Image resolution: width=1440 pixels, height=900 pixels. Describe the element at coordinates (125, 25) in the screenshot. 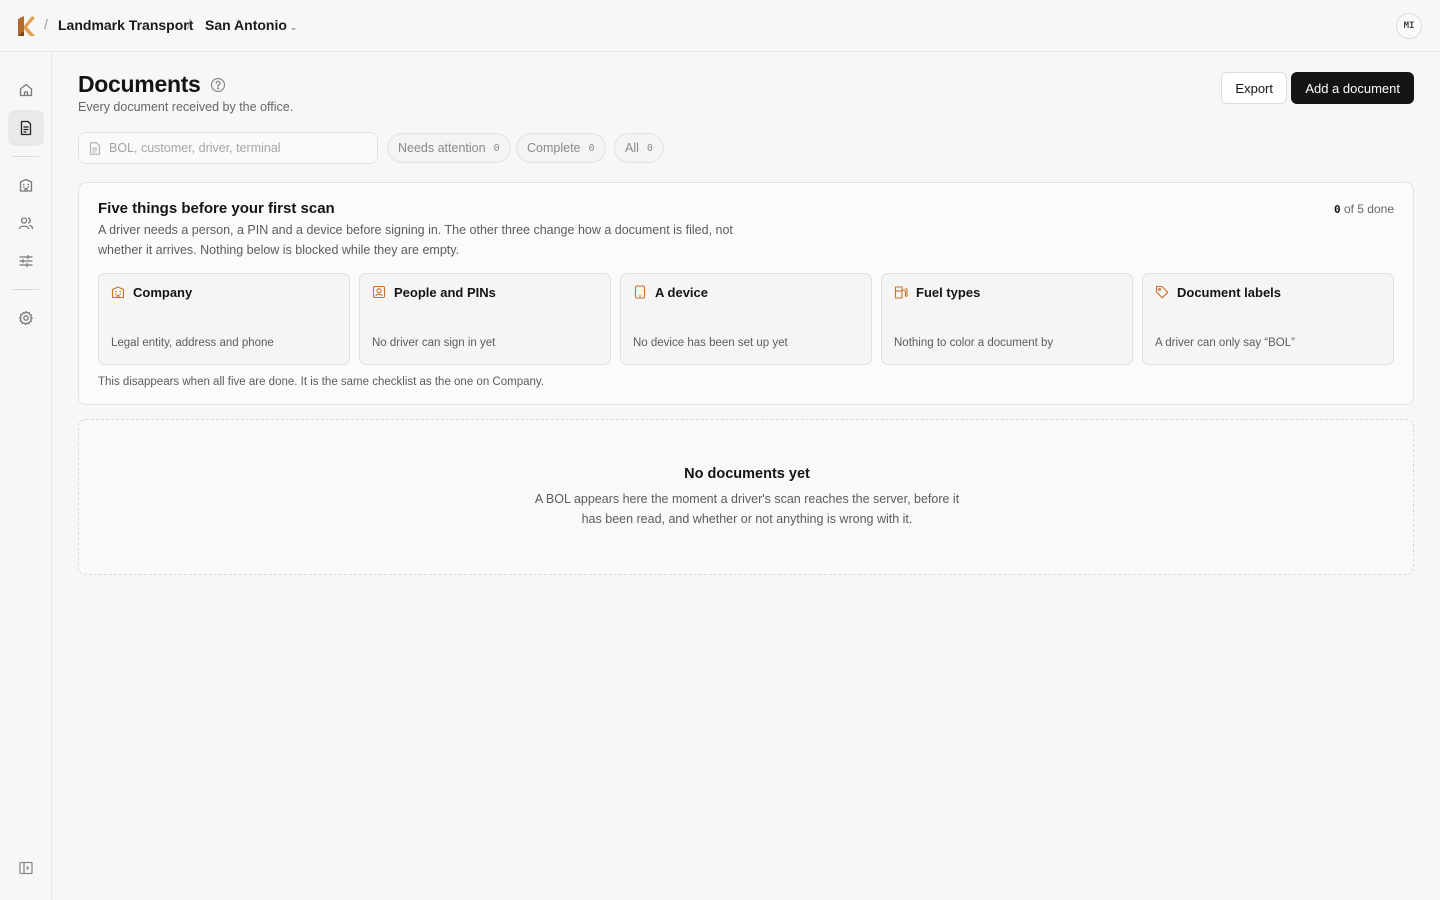

I see `breadcrumb-company: Landmark Transport` at that location.